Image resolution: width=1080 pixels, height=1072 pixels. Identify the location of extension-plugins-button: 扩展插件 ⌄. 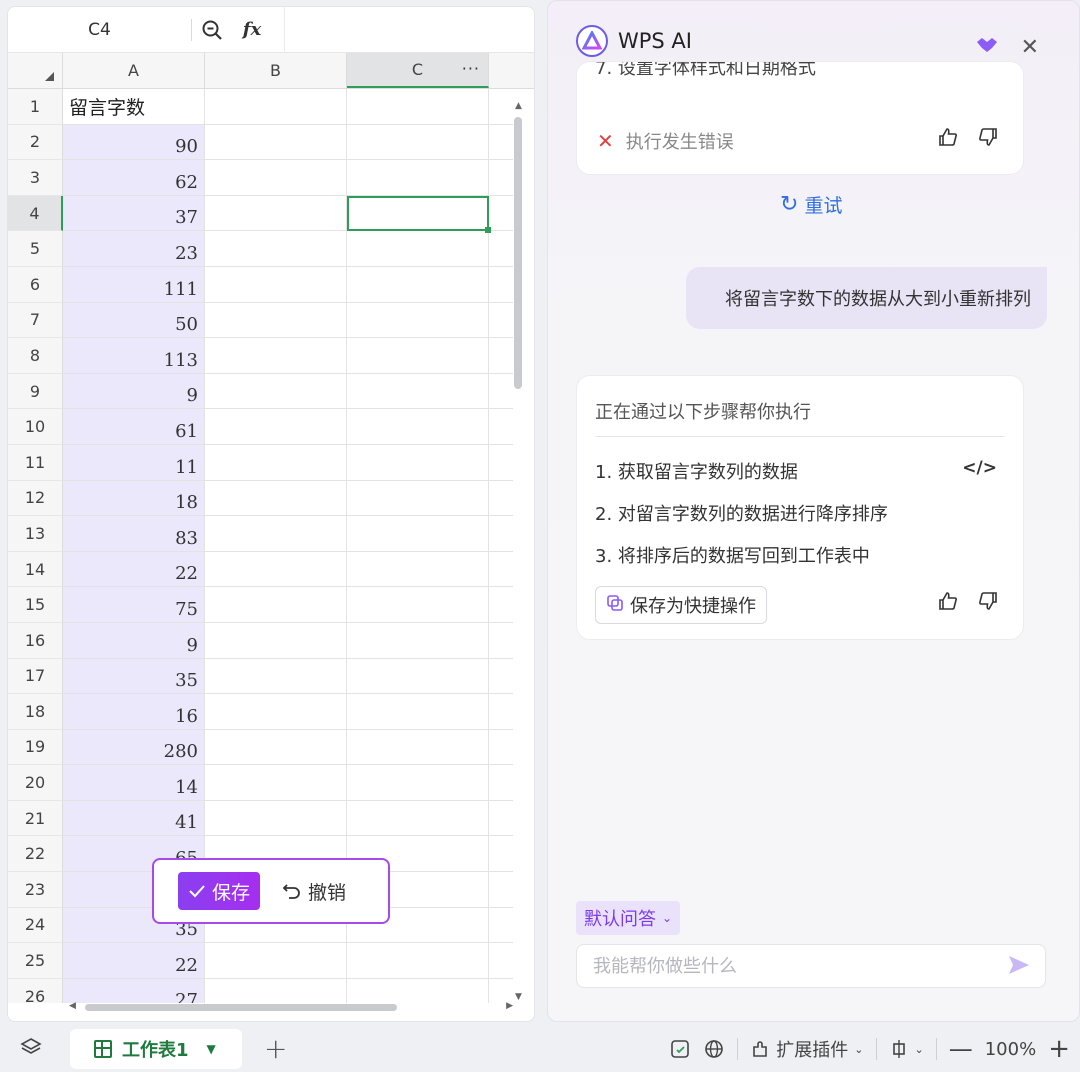
(807, 1049).